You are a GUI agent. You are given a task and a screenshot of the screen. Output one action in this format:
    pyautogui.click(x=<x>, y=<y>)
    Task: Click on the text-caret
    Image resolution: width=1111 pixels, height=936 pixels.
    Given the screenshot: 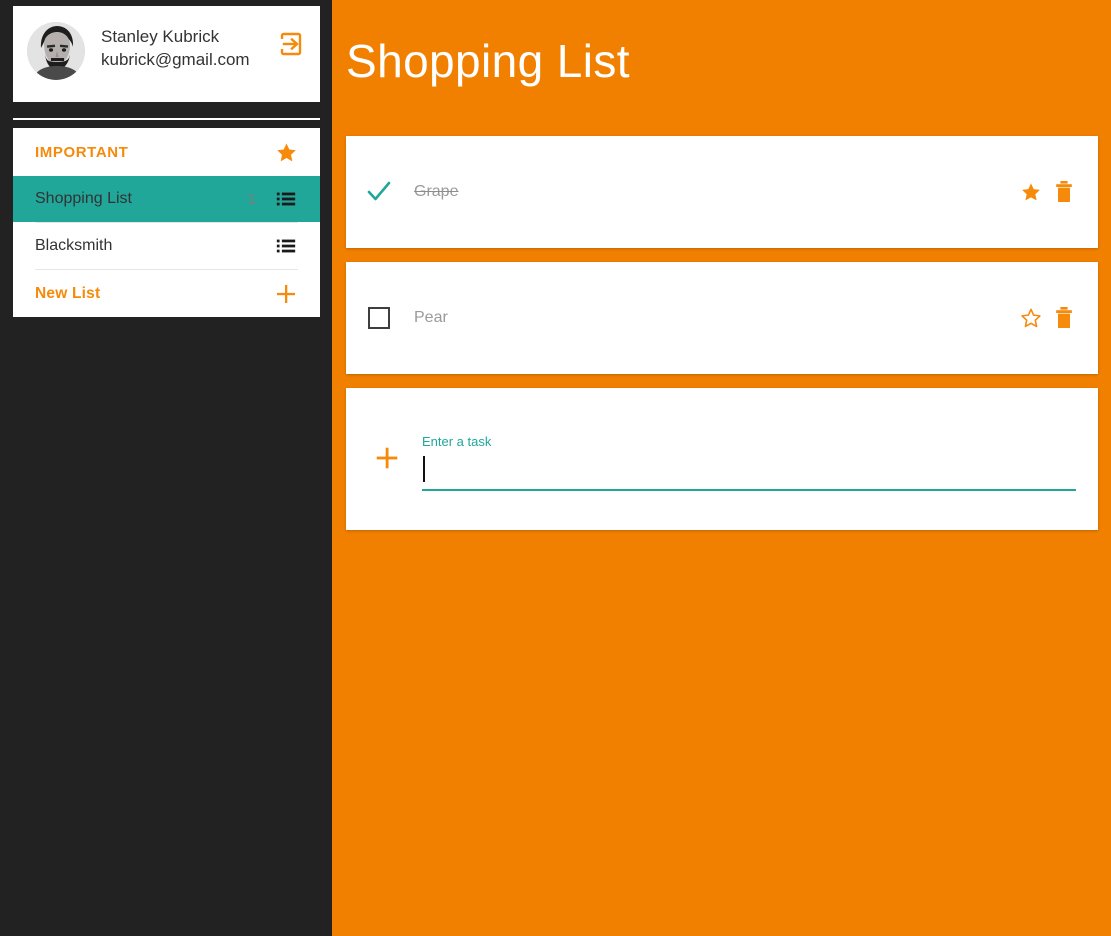 What is the action you would take?
    pyautogui.click(x=424, y=468)
    